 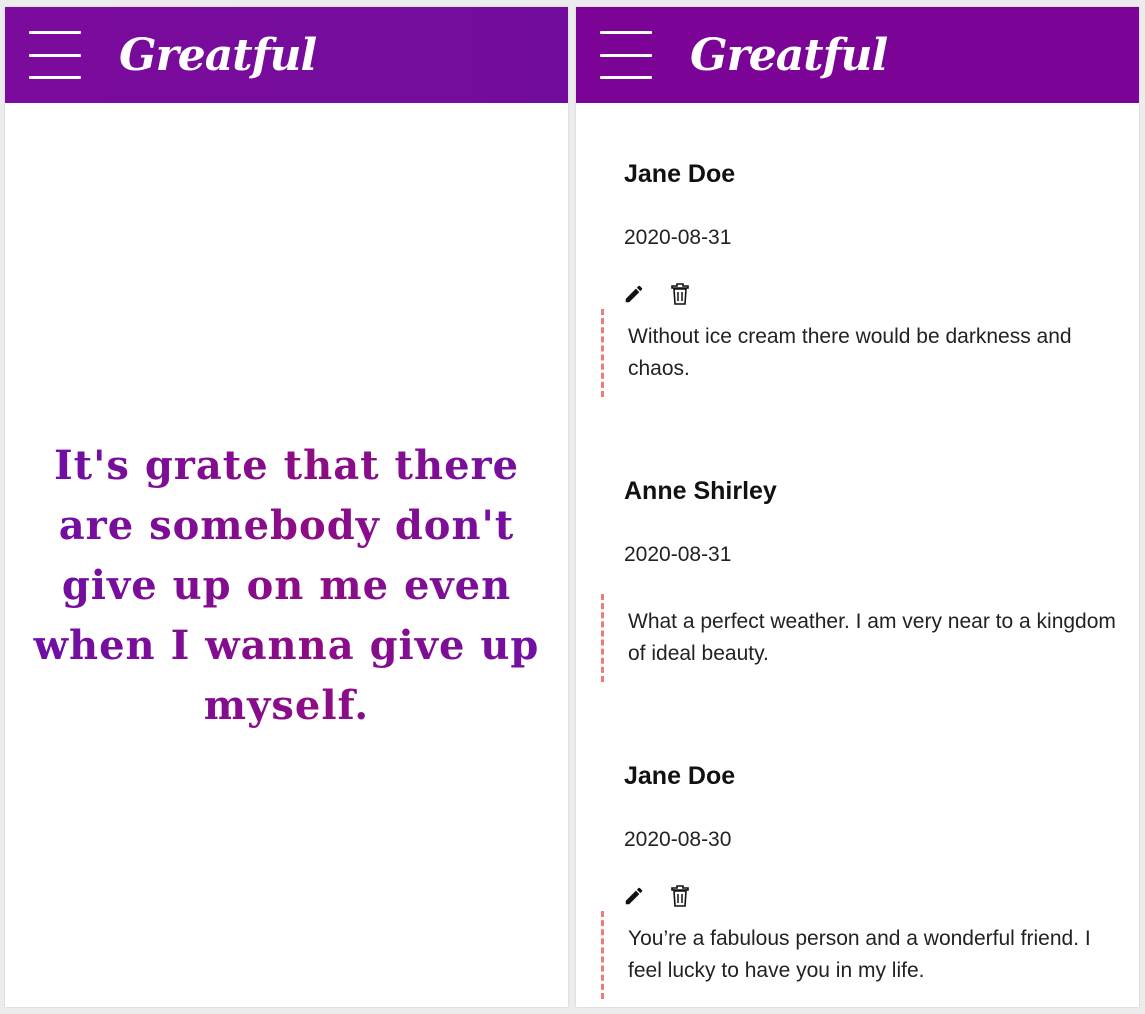 What do you see at coordinates (678, 839) in the screenshot?
I see `entry-date: 2020-08-30` at bounding box center [678, 839].